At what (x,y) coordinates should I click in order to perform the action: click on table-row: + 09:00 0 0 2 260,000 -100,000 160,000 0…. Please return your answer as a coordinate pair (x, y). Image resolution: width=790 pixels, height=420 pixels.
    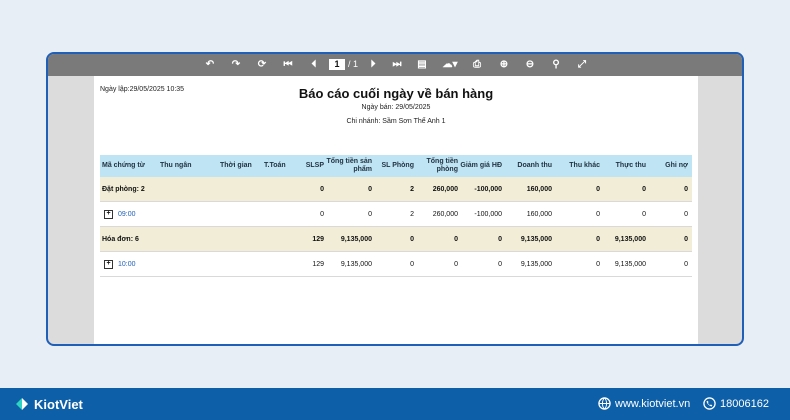
    Looking at the image, I should click on (396, 214).